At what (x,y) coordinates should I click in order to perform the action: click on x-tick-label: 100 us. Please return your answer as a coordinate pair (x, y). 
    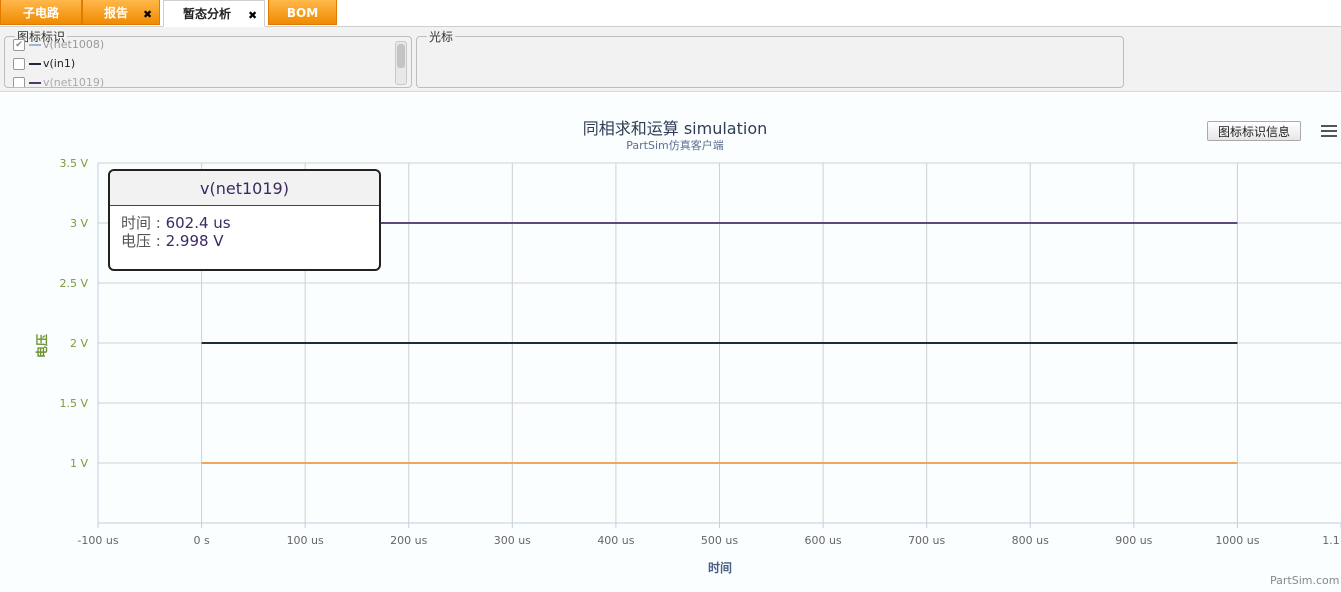
    Looking at the image, I should click on (305, 540).